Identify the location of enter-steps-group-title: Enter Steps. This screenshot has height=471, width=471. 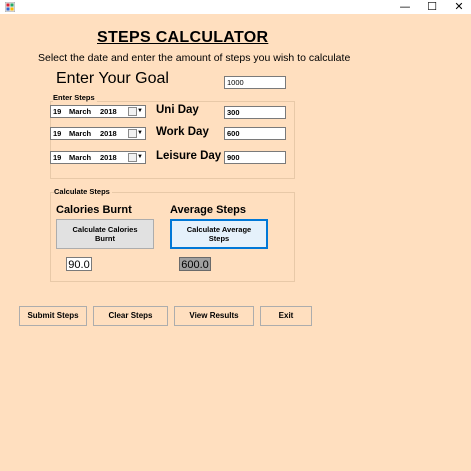
(75, 97).